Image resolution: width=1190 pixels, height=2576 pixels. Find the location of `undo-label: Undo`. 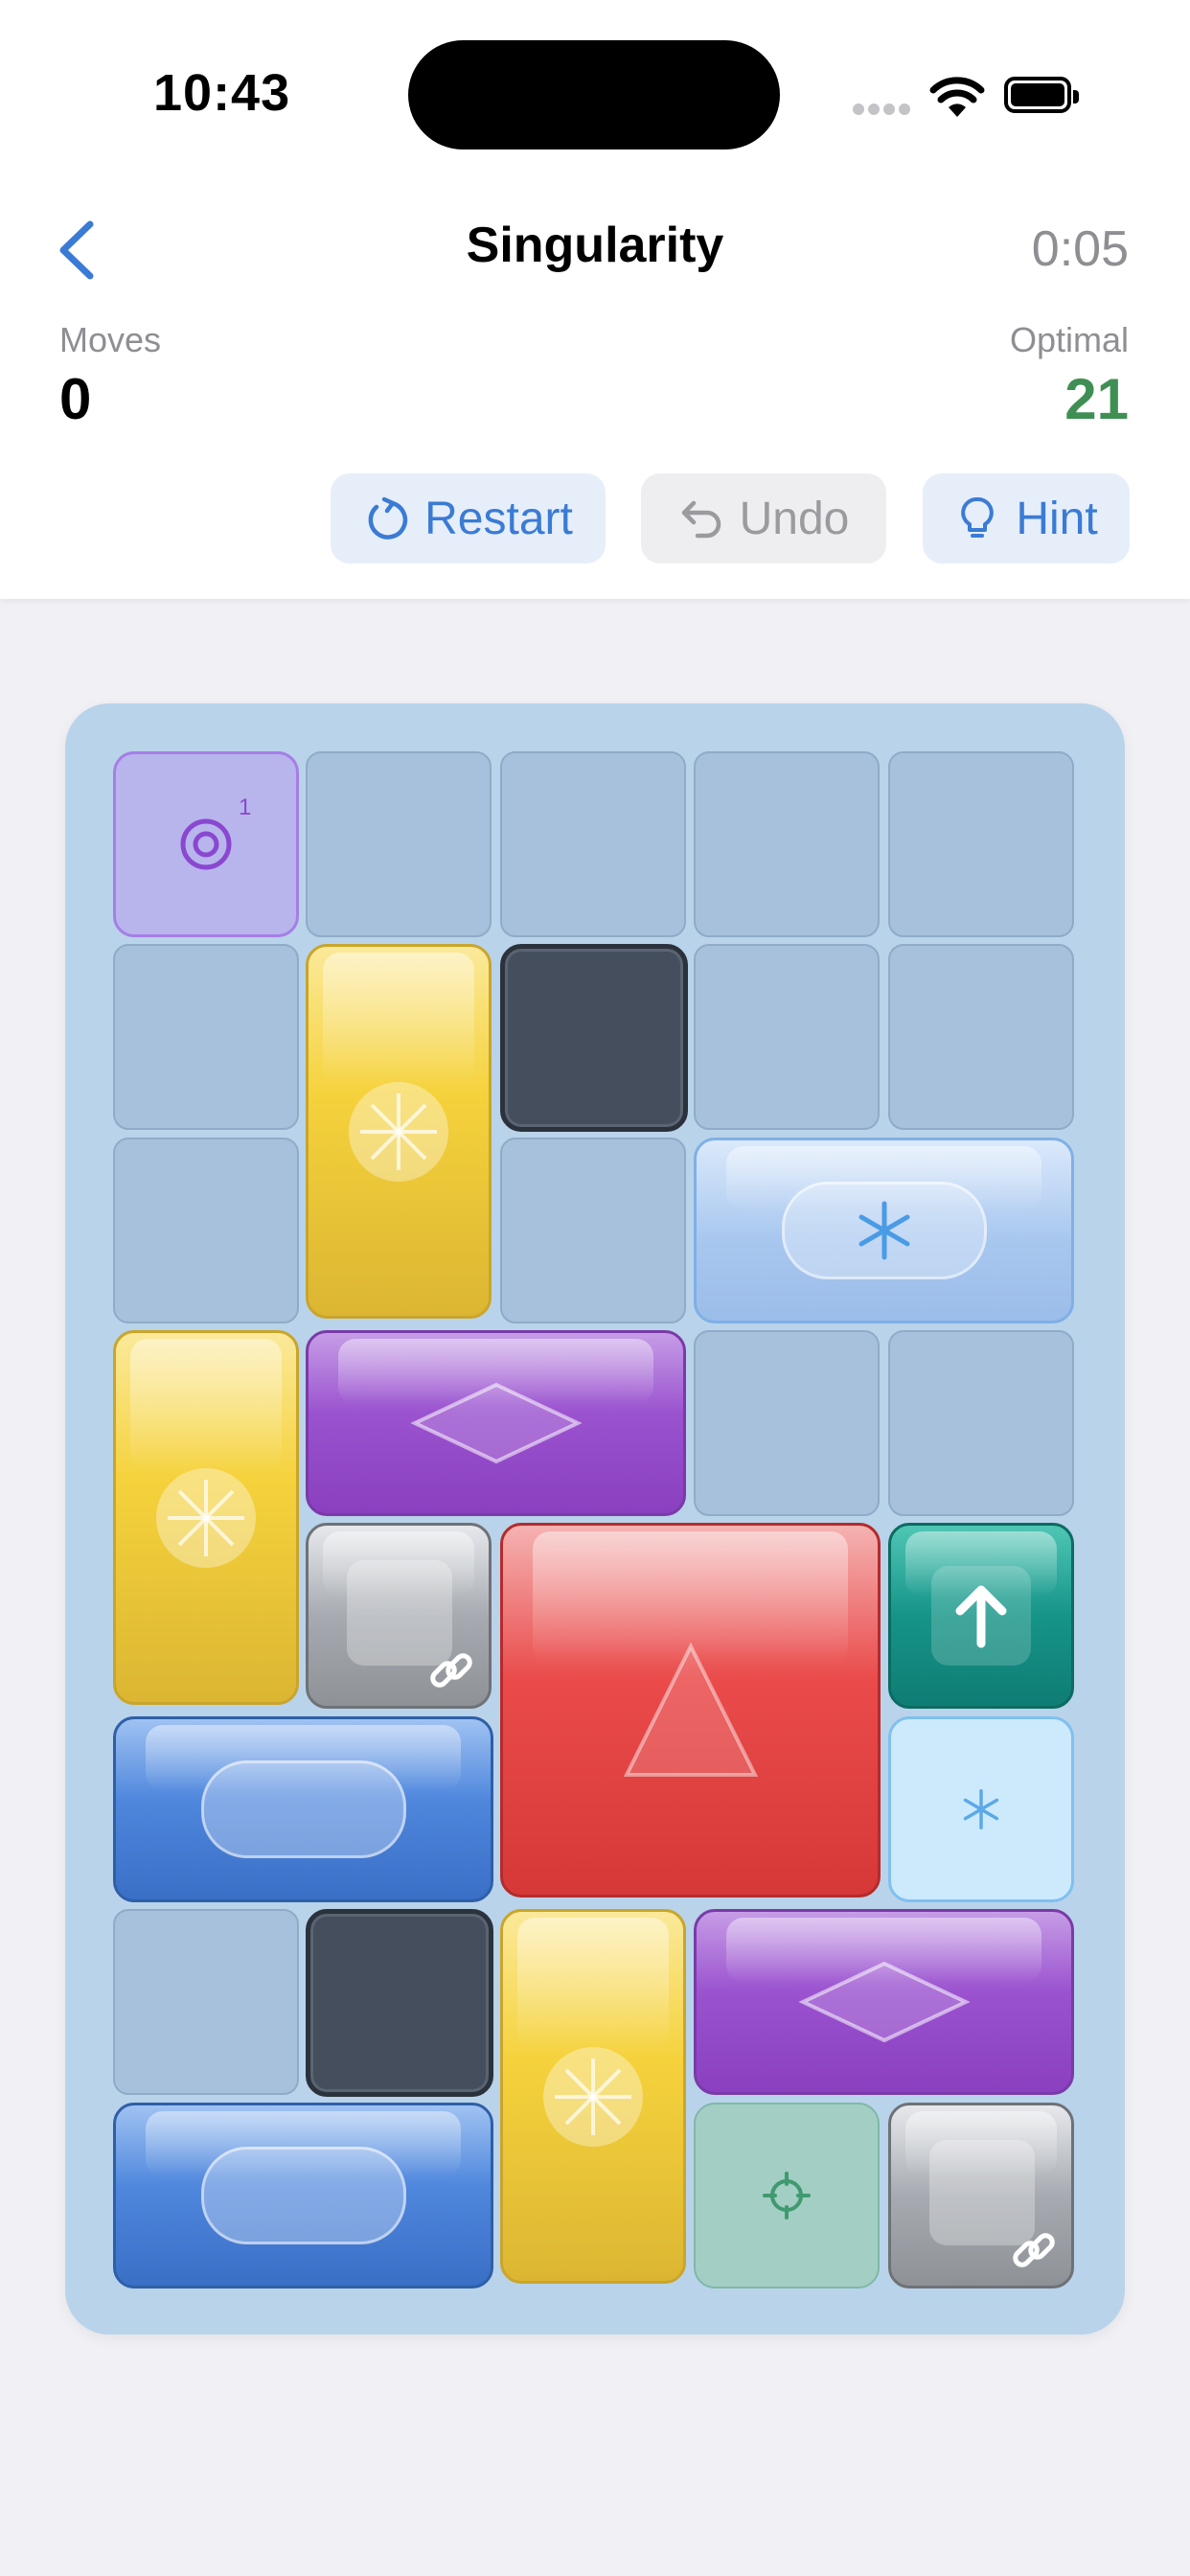

undo-label: Undo is located at coordinates (795, 518).